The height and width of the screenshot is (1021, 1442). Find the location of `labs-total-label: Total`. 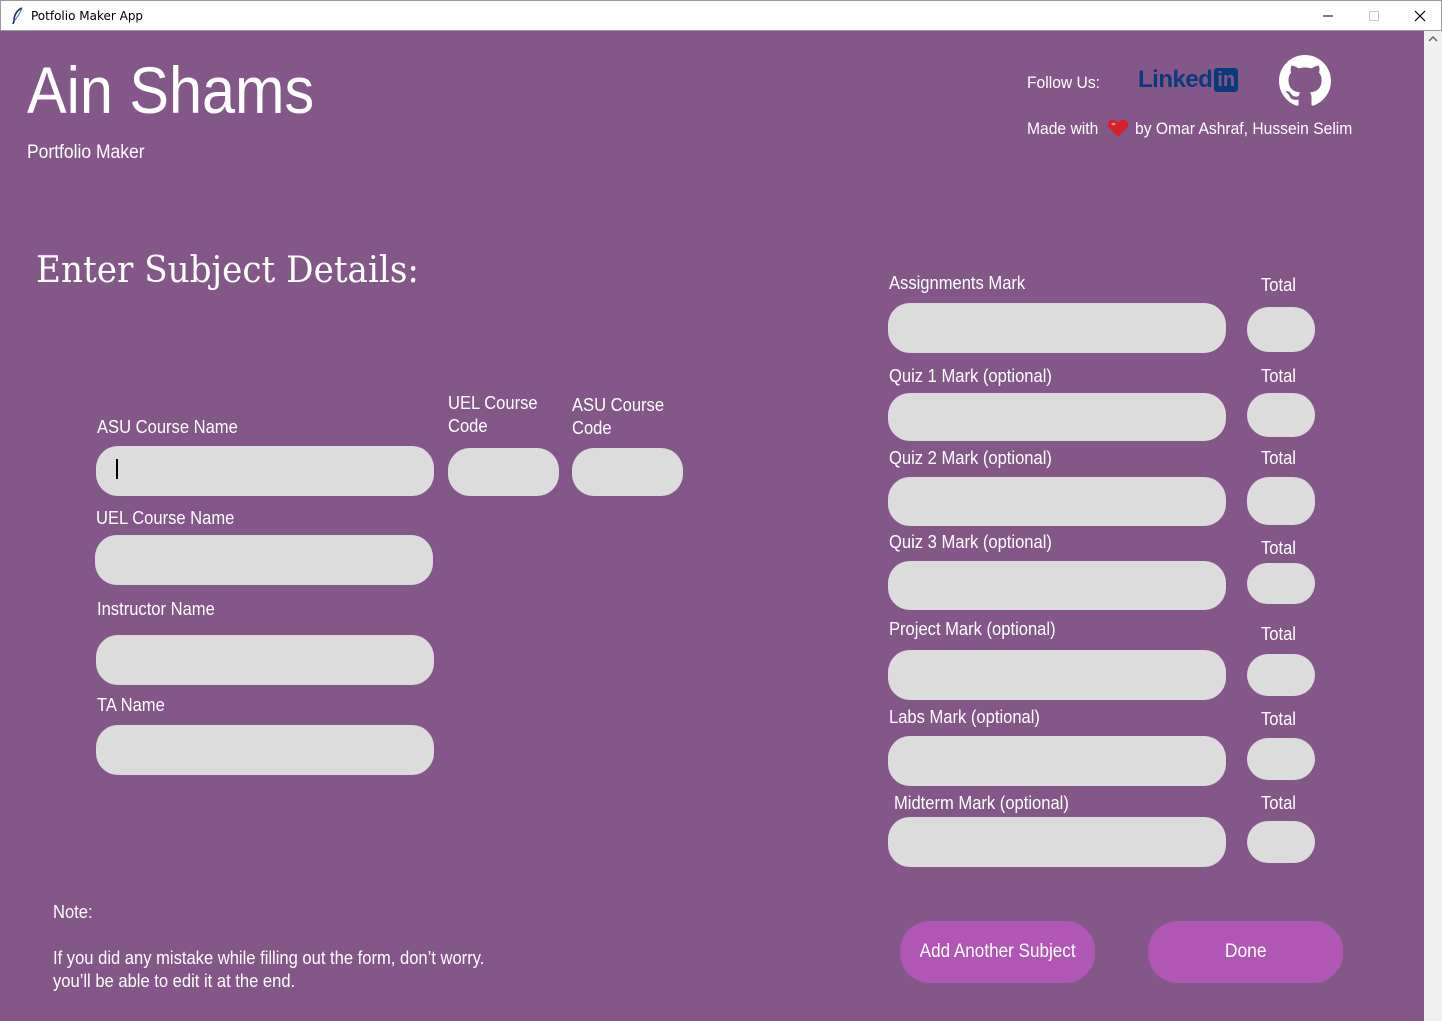

labs-total-label: Total is located at coordinates (1278, 719).